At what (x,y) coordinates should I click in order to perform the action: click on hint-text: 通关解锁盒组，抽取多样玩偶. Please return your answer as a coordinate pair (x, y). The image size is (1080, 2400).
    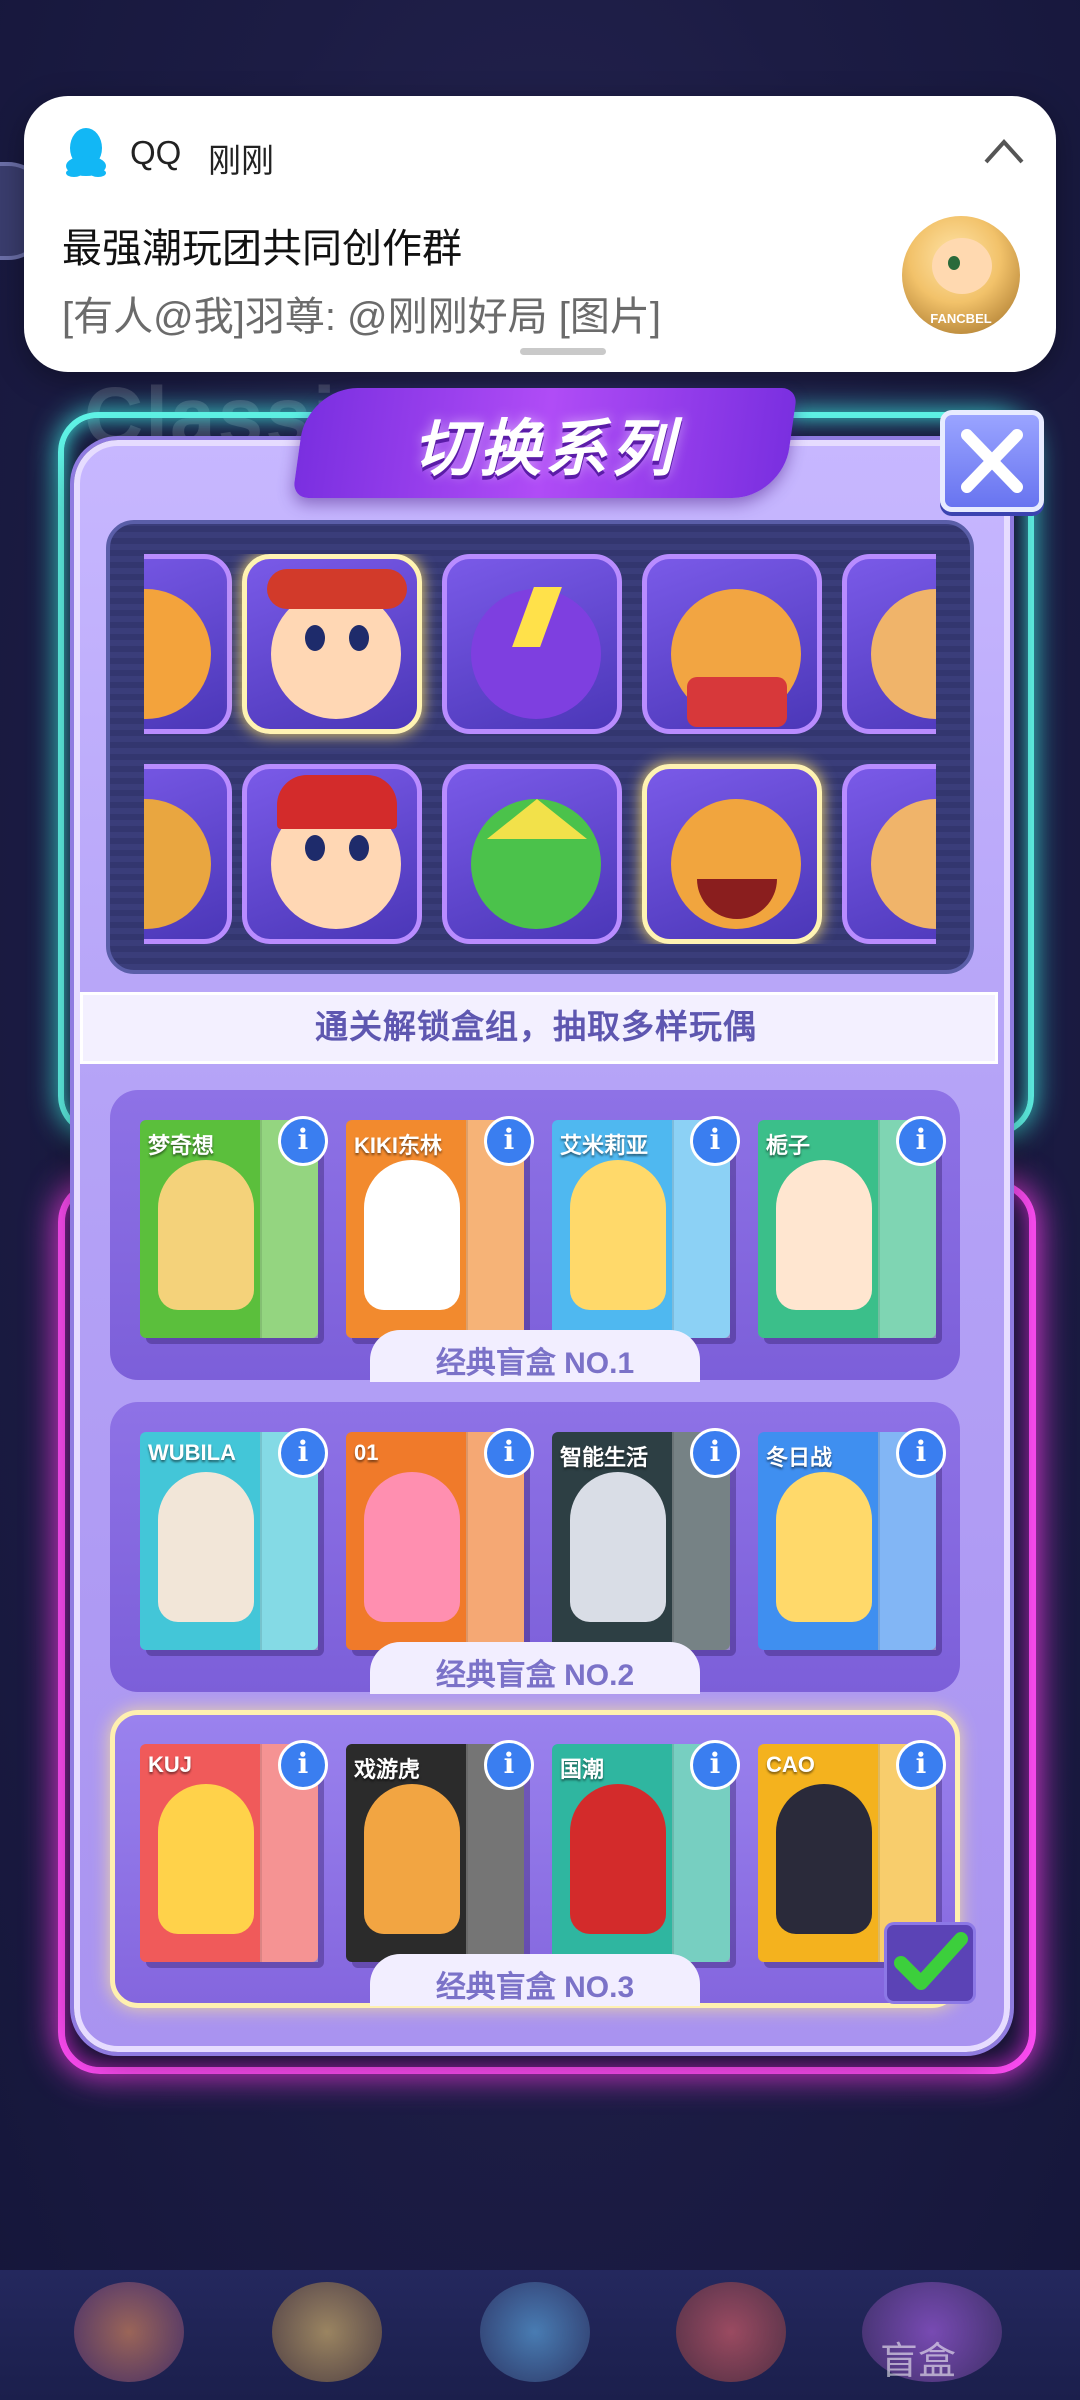
    Looking at the image, I should click on (536, 1026).